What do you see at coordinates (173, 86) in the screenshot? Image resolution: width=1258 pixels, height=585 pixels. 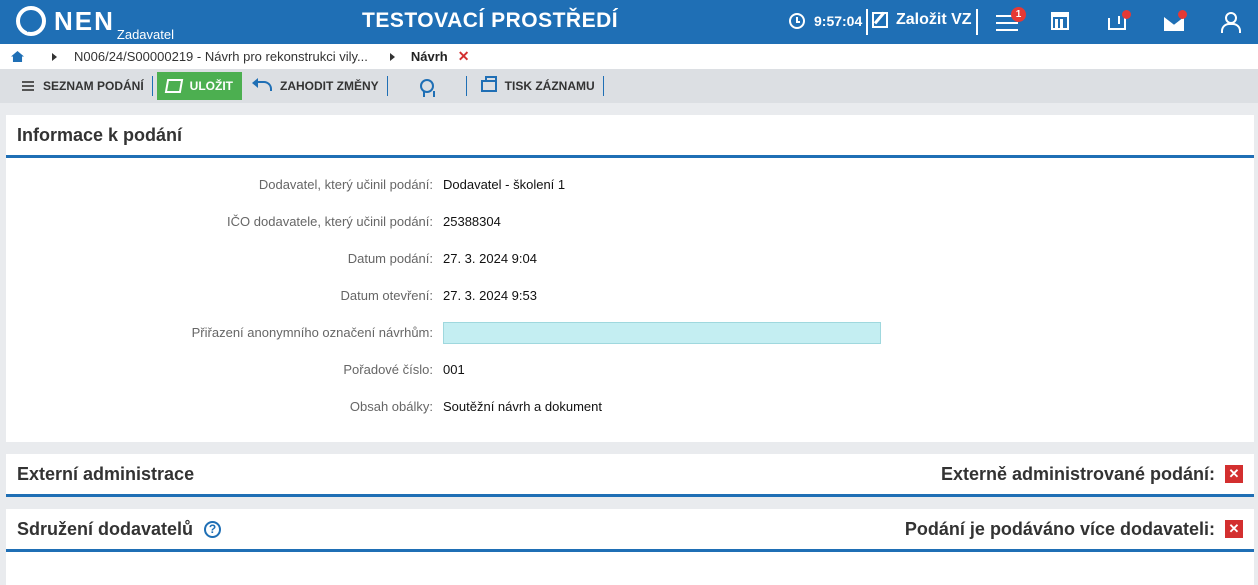 I see `save-icon` at bounding box center [173, 86].